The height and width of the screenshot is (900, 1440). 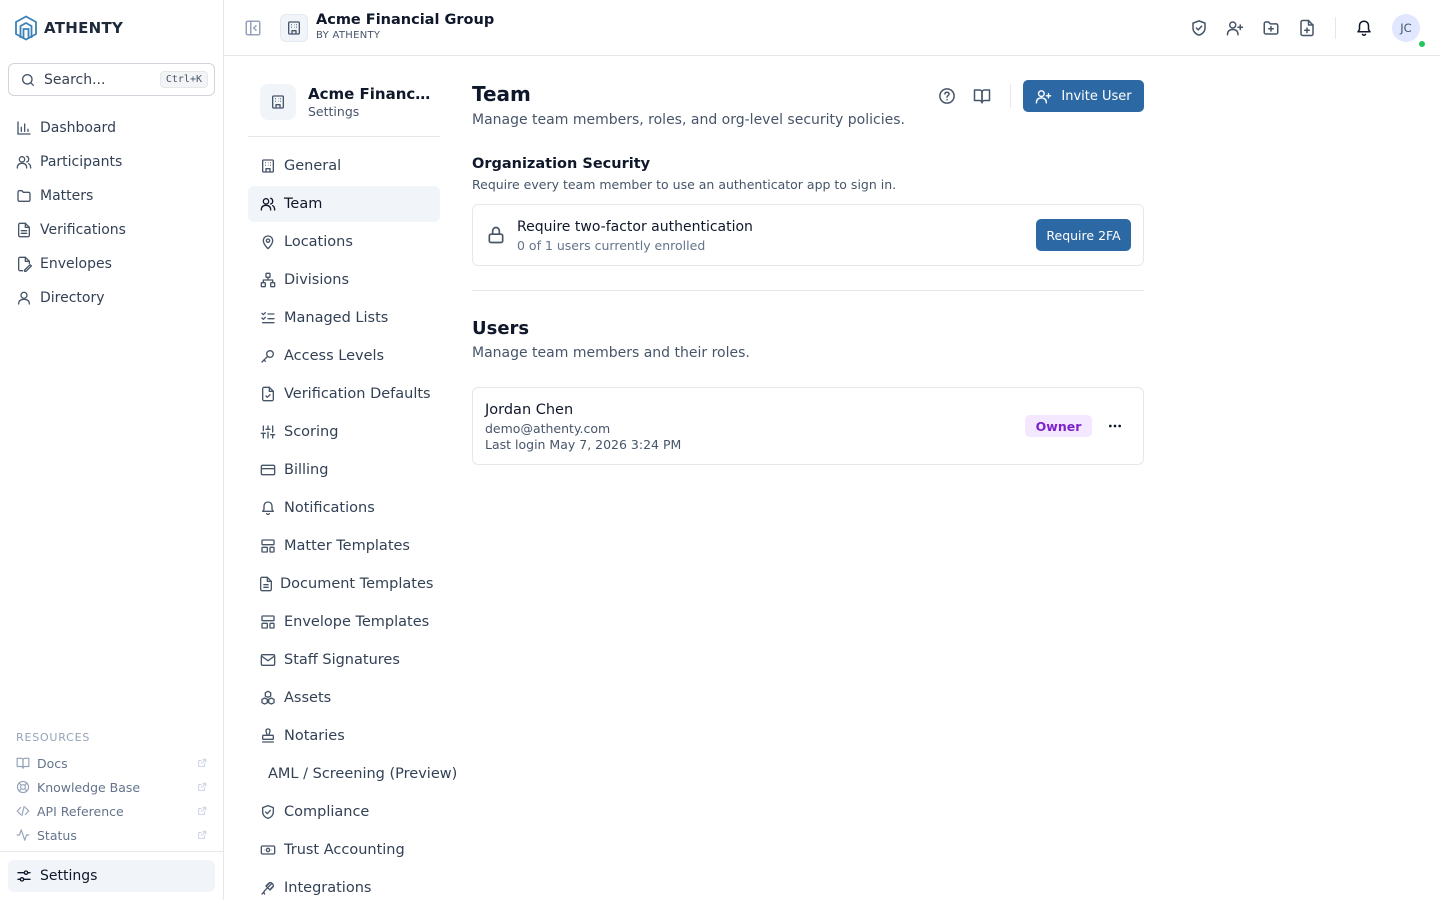 I want to click on user-plus-icon, so click(x=1235, y=28).